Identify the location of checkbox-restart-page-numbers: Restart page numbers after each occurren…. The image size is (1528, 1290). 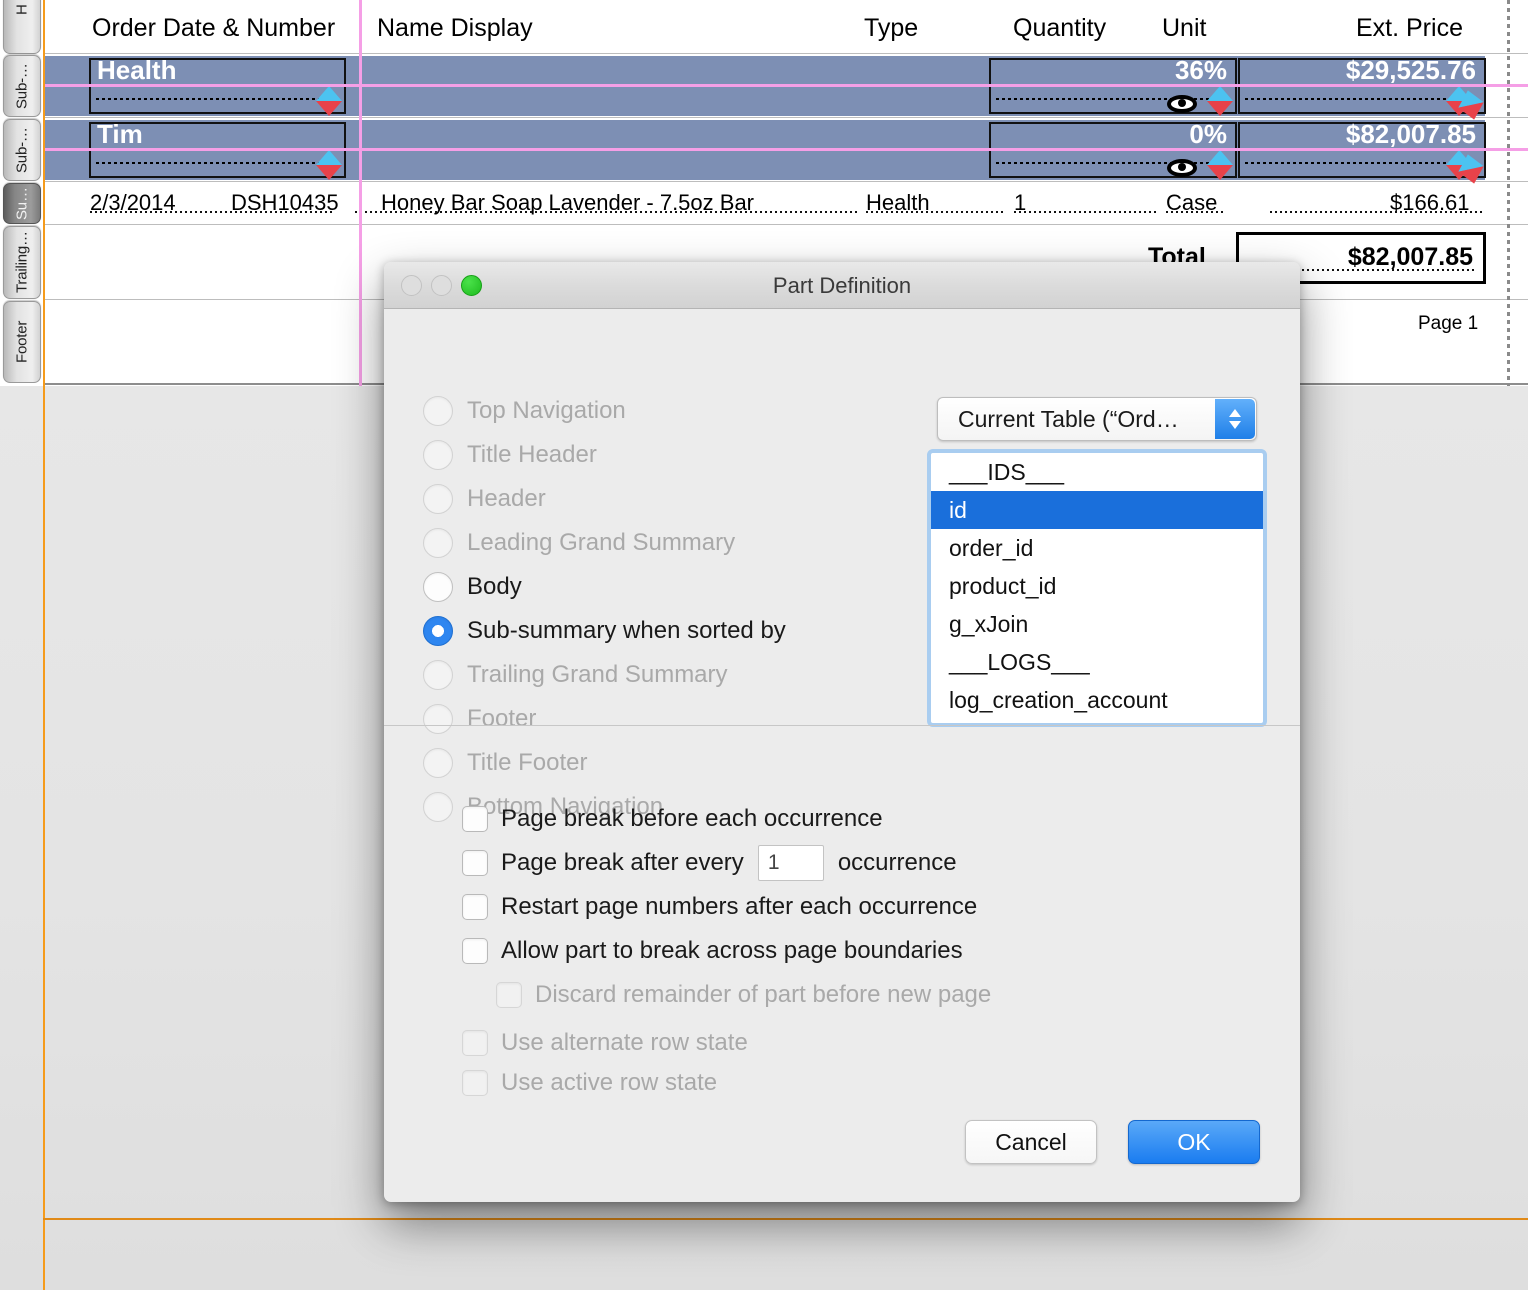
(719, 907).